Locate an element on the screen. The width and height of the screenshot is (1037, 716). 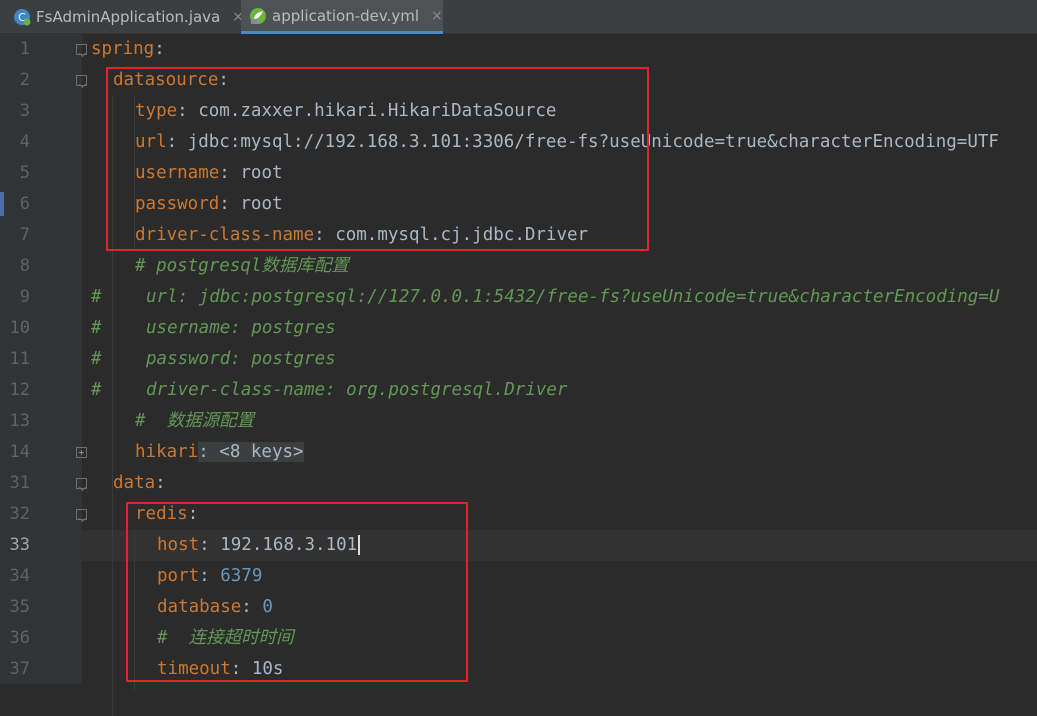
yaml-comment: password: postgres is located at coordinates (241, 359).